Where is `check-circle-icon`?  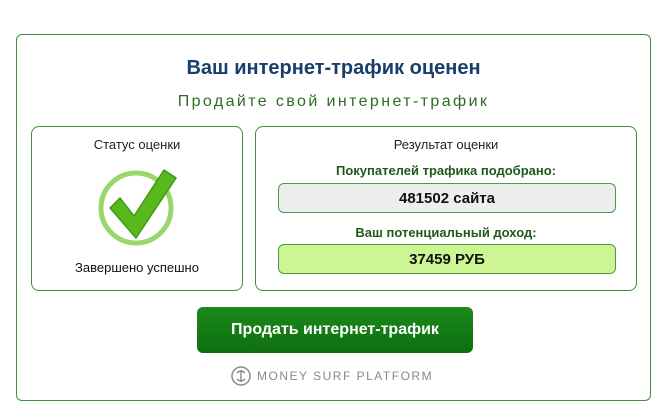
check-circle-icon is located at coordinates (138, 206).